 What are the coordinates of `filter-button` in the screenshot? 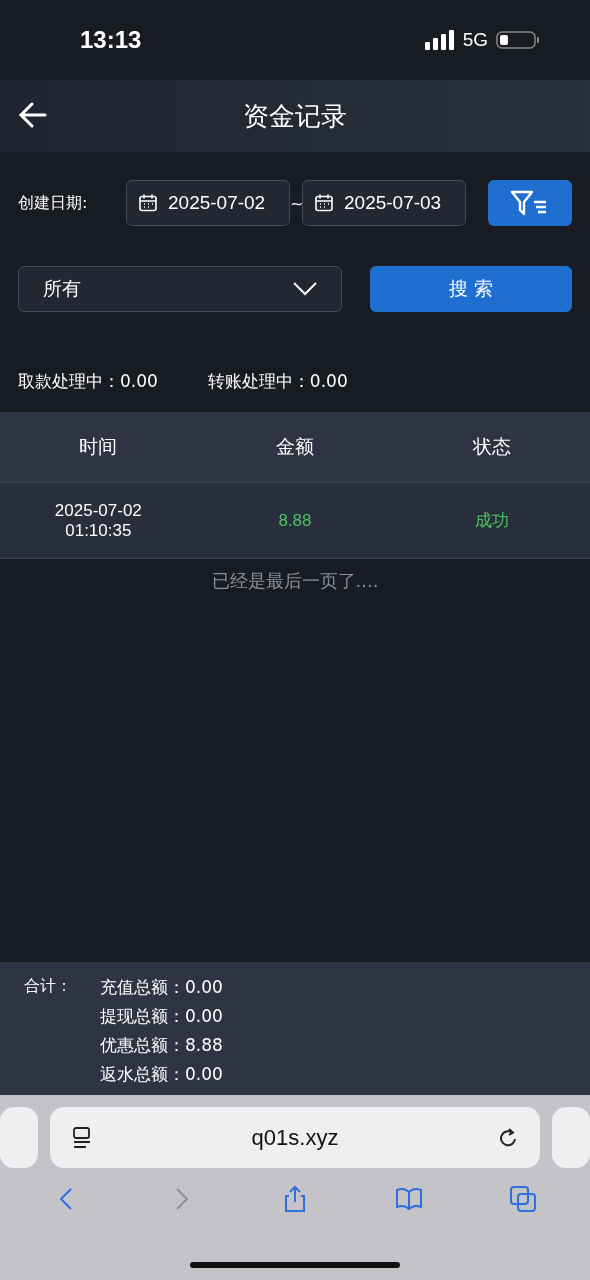 It's located at (530, 203).